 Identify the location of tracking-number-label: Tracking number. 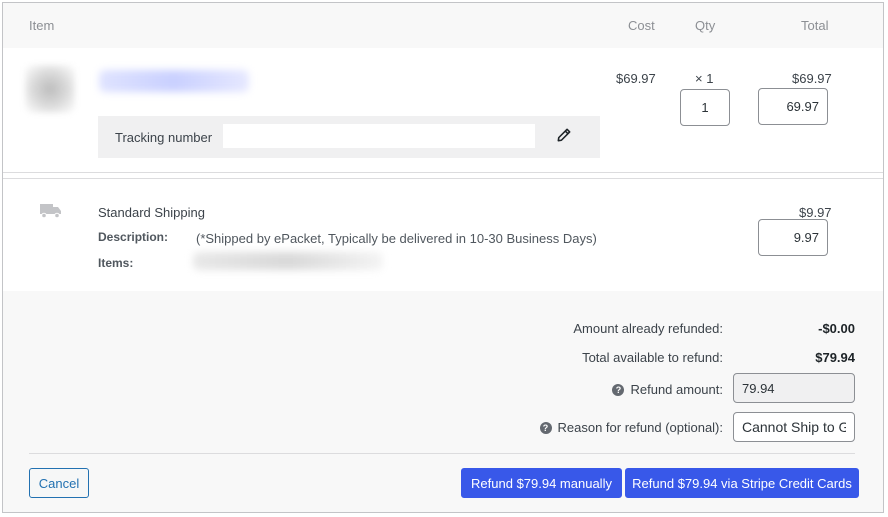
(164, 137).